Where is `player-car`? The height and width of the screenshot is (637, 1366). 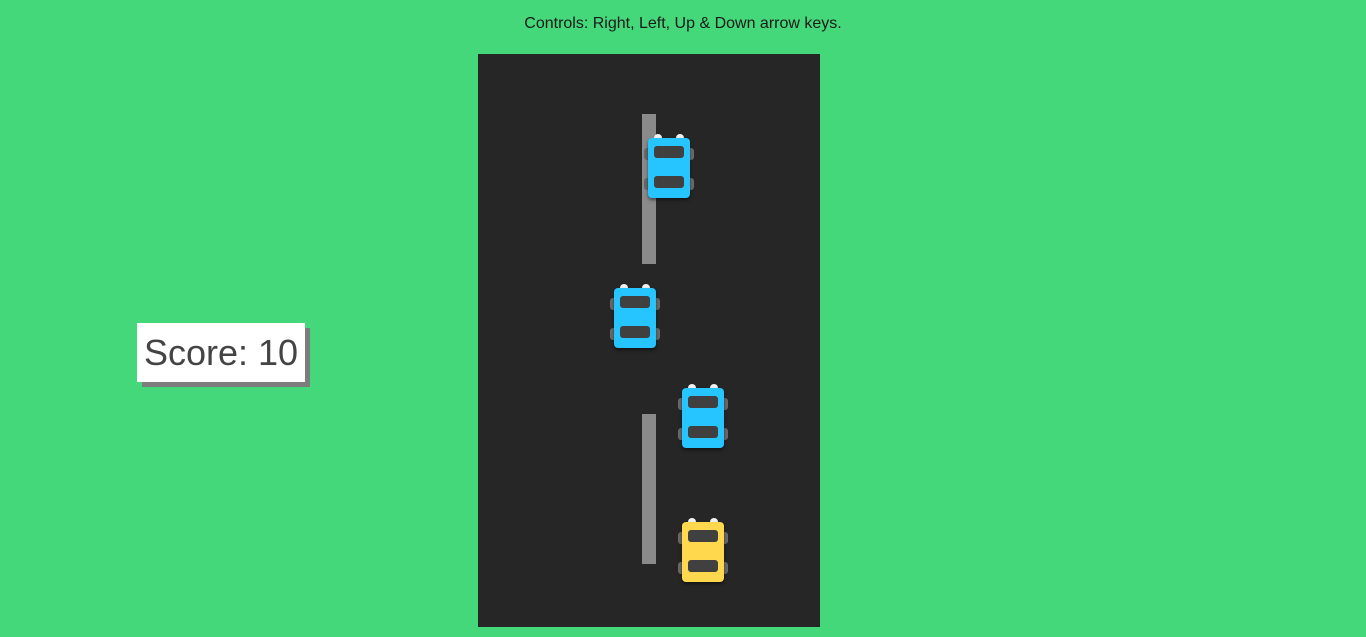
player-car is located at coordinates (703, 551).